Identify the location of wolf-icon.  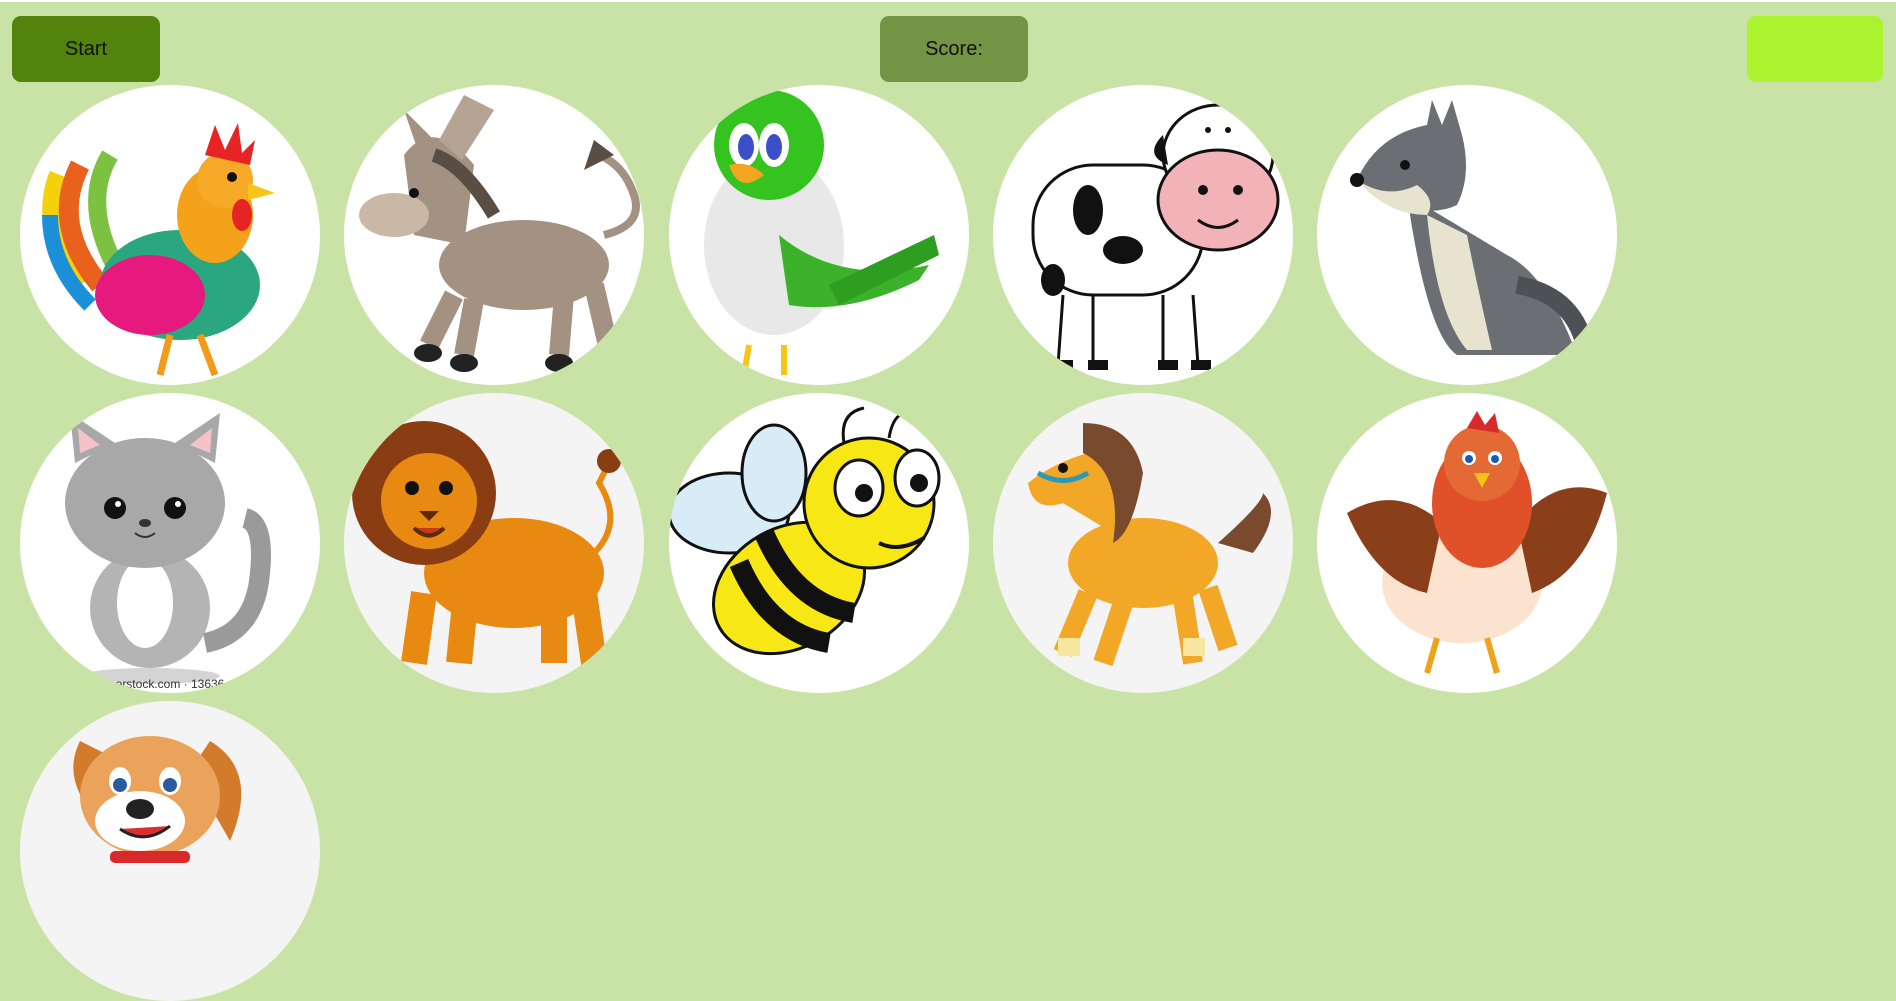
(1473, 228).